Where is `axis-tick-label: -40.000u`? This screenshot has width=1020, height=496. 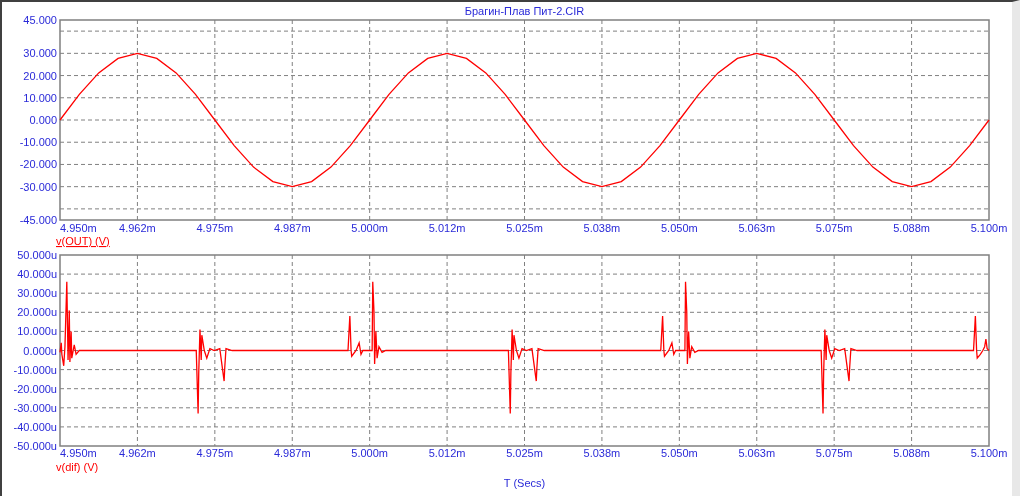 axis-tick-label: -40.000u is located at coordinates (35, 426).